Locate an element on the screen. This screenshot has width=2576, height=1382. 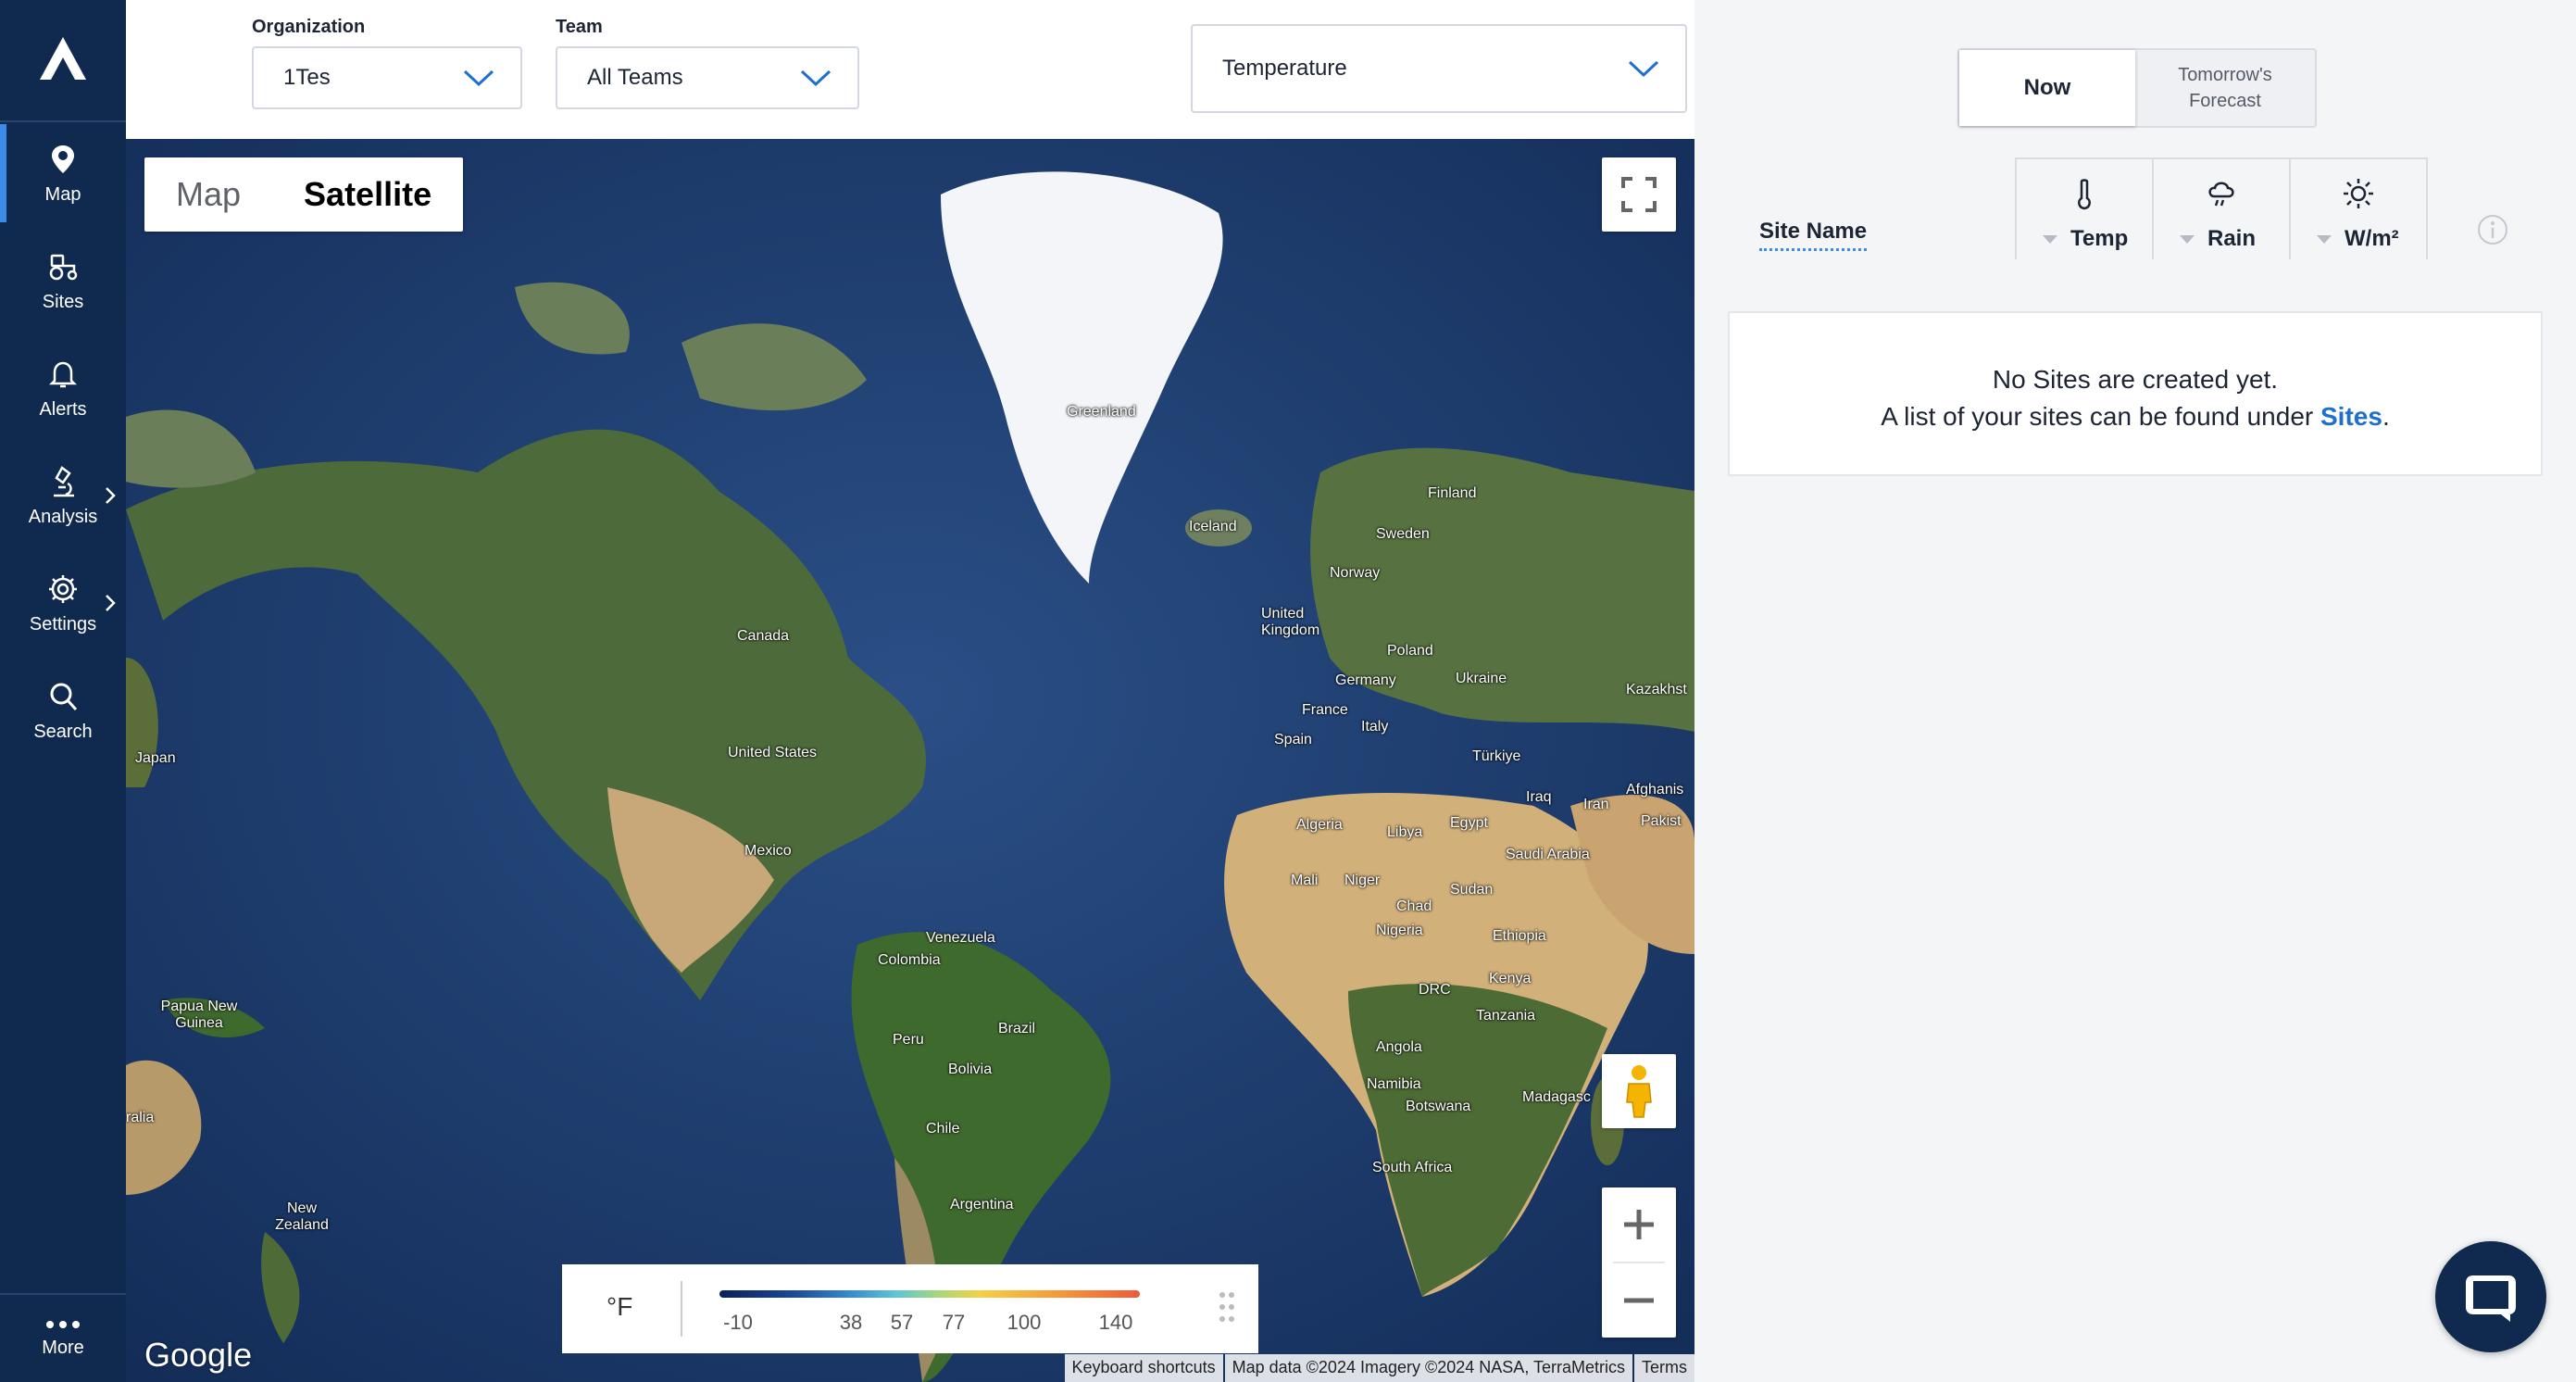
team-select: All Teams is located at coordinates (707, 77).